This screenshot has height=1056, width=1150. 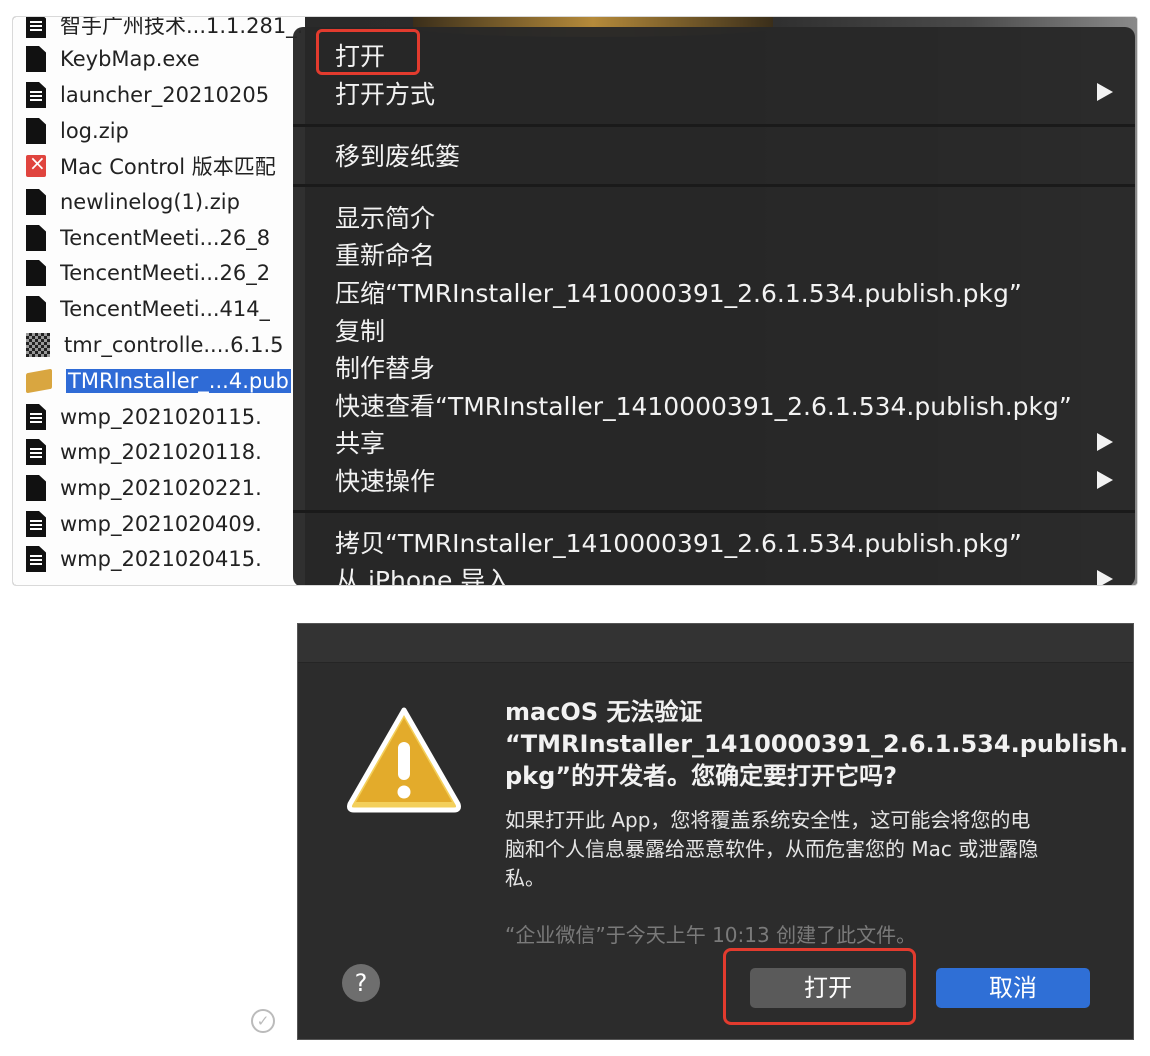 What do you see at coordinates (768, 820) in the screenshot?
I see `dialog-message-line: 如果打开此 App，您将覆盖系统安全性，这可能会将您的电` at bounding box center [768, 820].